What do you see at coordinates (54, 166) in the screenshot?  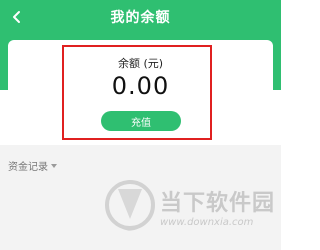 I see `caret-down-icon` at bounding box center [54, 166].